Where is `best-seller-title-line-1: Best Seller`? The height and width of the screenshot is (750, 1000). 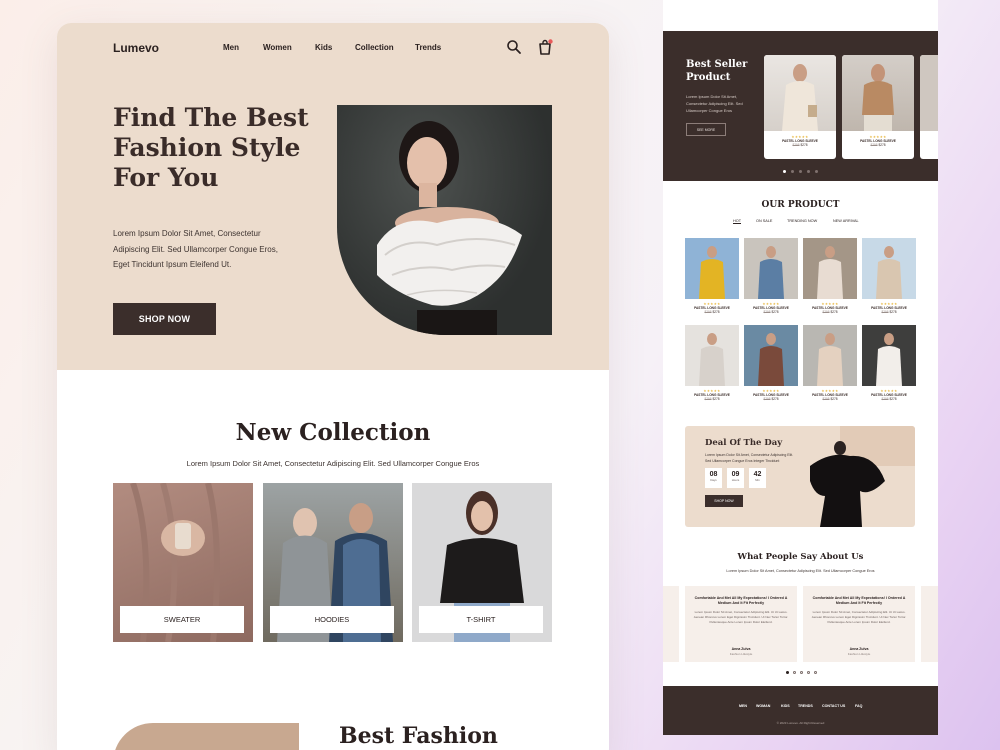
best-seller-title-line-1: Best Seller is located at coordinates (717, 64).